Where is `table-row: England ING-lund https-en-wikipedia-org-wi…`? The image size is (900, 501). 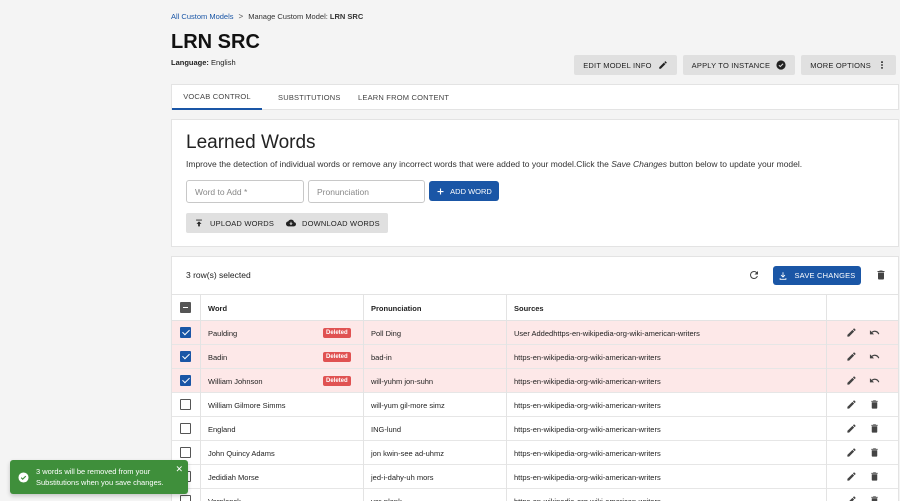
table-row: England ING-lund https-en-wikipedia-org-wi… is located at coordinates (535, 429).